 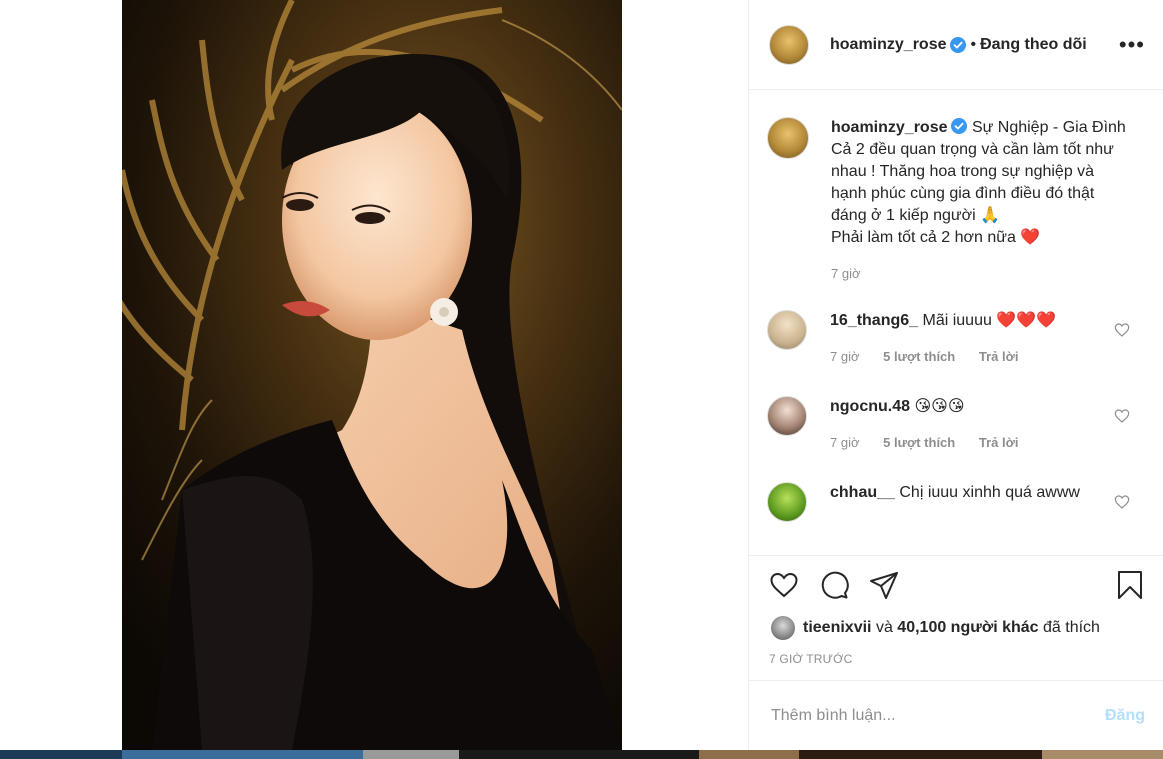 I want to click on comment-username: ngocnu.48, so click(x=870, y=406).